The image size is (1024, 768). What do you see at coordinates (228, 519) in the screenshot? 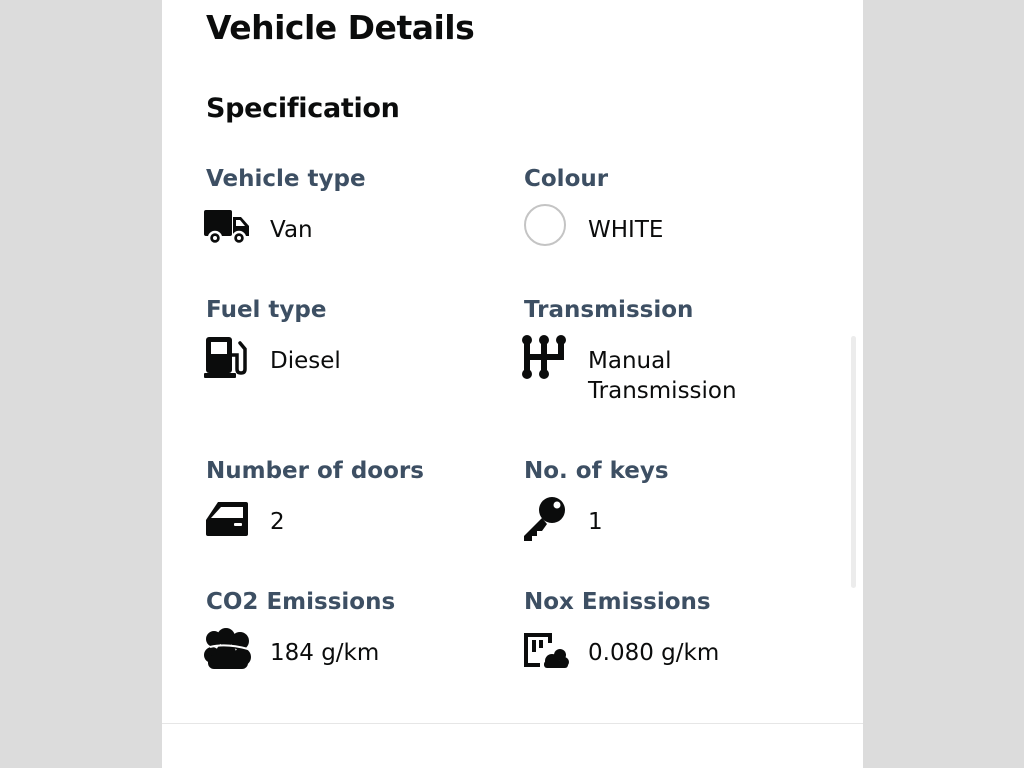
I see `car-door-icon` at bounding box center [228, 519].